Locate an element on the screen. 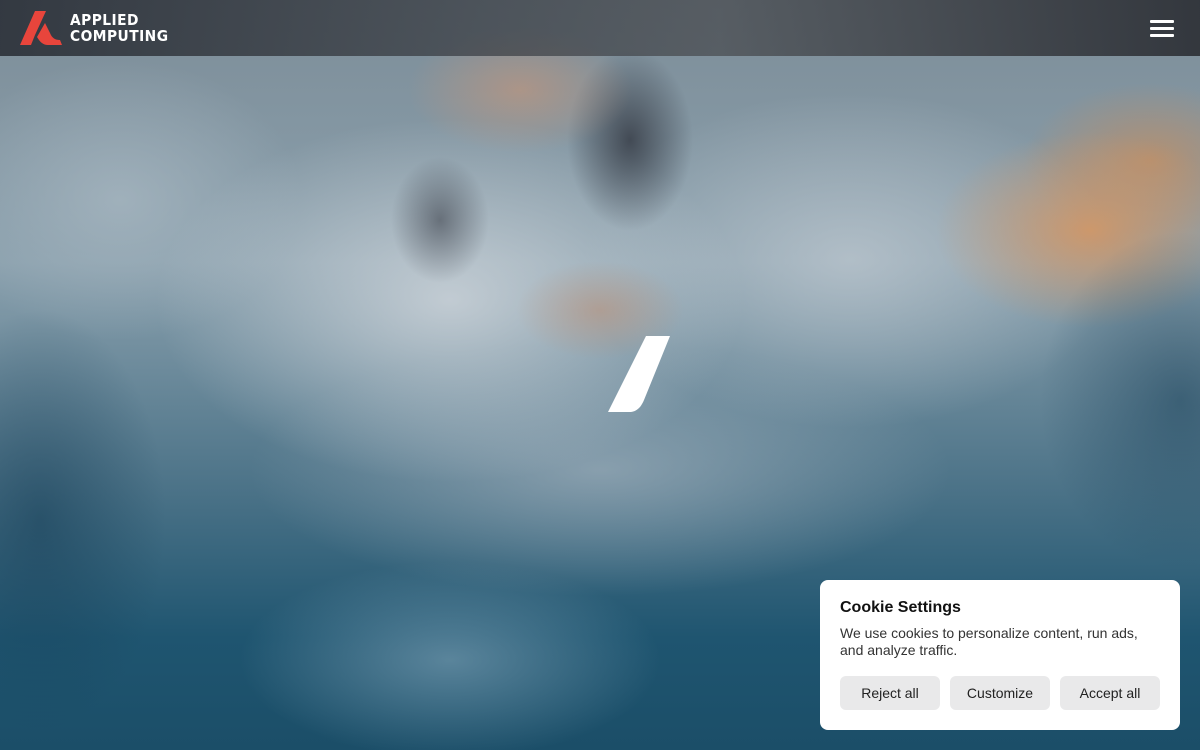 This screenshot has width=1200, height=750. site-logo: APPLIED COMPUTING is located at coordinates (98, 28).